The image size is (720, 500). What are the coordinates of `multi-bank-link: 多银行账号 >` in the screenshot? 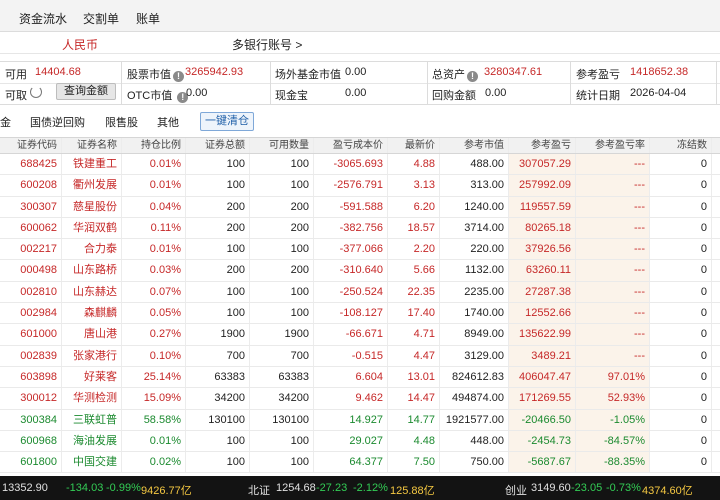 It's located at (267, 44).